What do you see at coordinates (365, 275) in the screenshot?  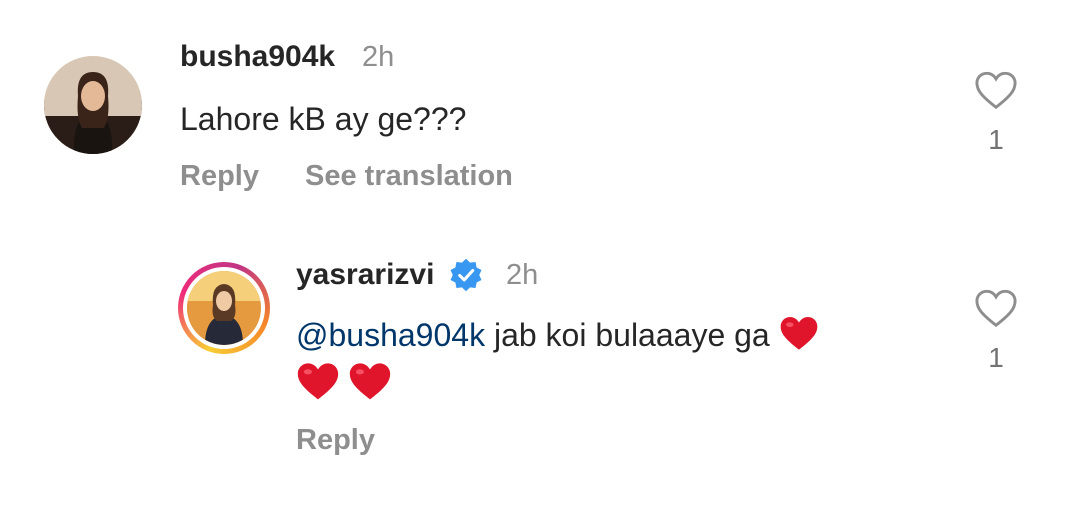 I see `comment-username: yasrarizvi` at bounding box center [365, 275].